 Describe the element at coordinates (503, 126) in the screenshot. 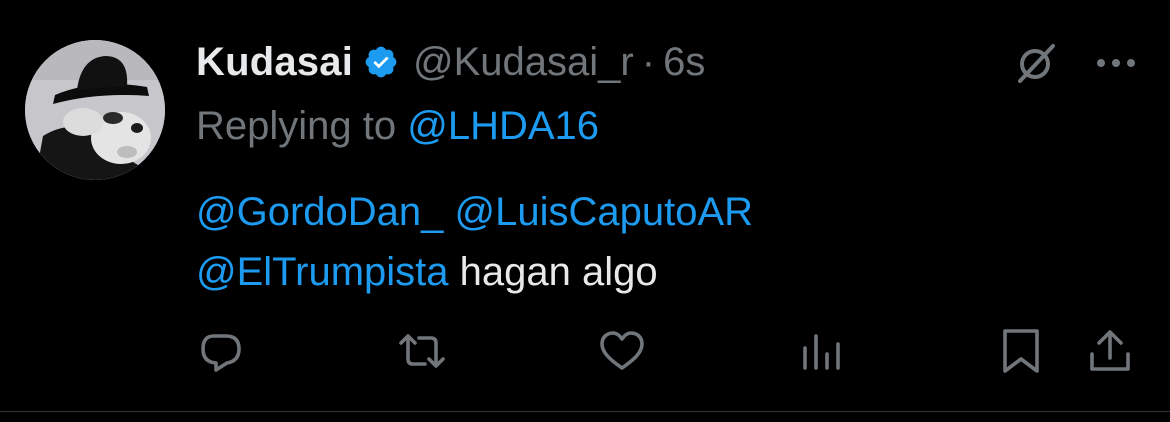

I see `replying-to-mention: @LHDA16` at that location.